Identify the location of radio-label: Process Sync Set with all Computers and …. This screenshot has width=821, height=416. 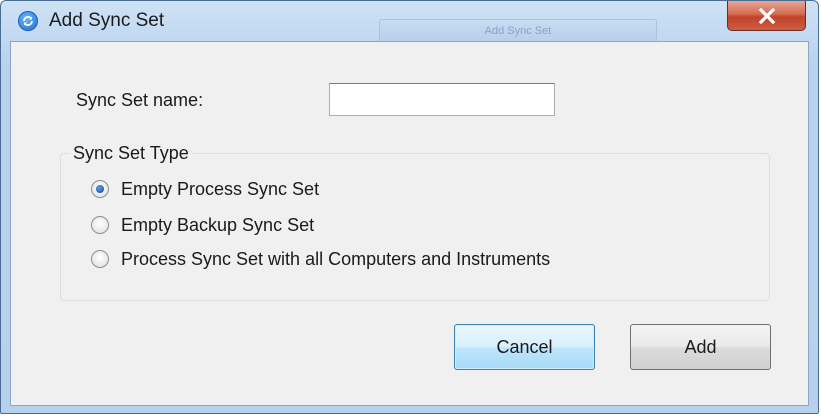
(336, 259).